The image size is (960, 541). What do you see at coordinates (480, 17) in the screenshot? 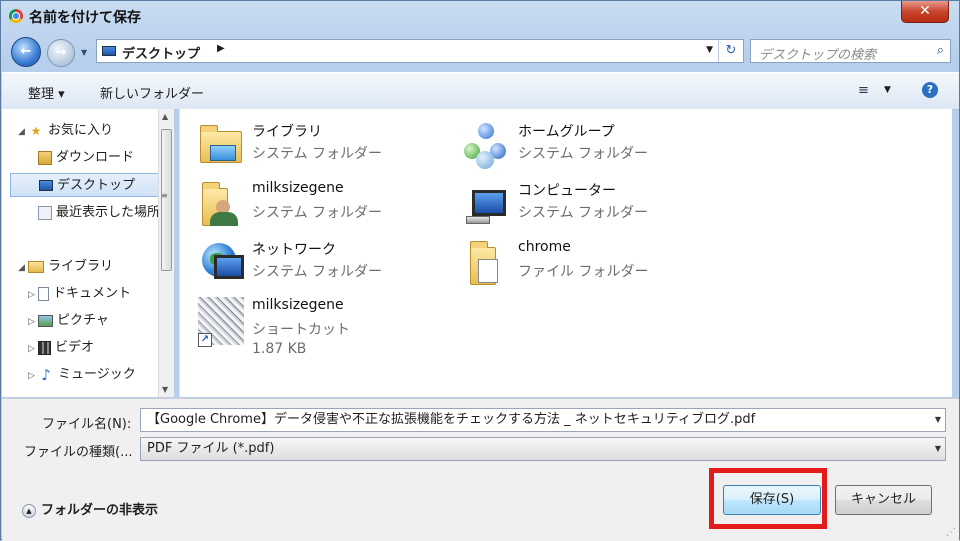
I see `title-bar: 名前を付けて保存 ✕` at bounding box center [480, 17].